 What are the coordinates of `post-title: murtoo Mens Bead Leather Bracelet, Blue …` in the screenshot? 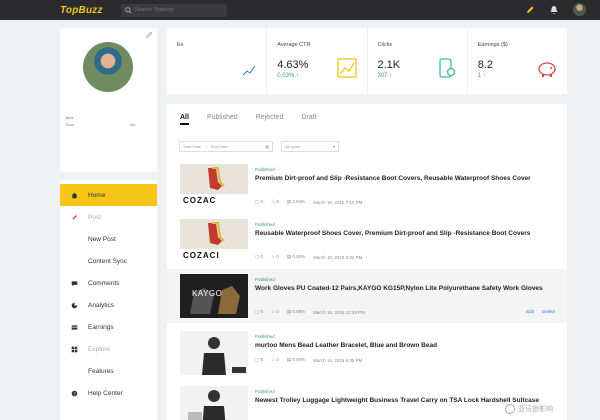 It's located at (405, 345).